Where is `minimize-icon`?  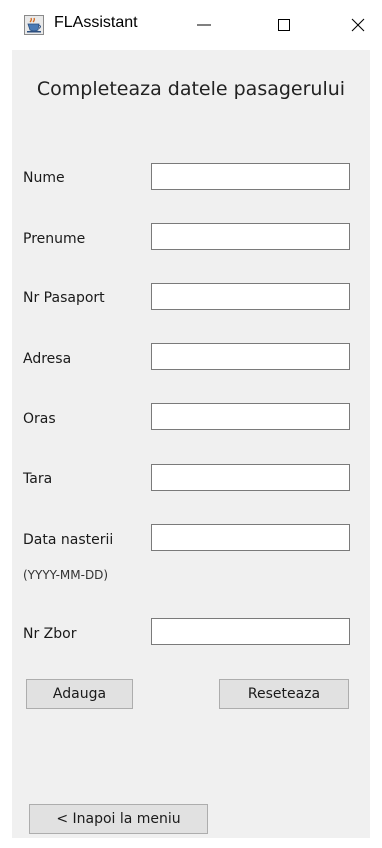
minimize-icon is located at coordinates (204, 25).